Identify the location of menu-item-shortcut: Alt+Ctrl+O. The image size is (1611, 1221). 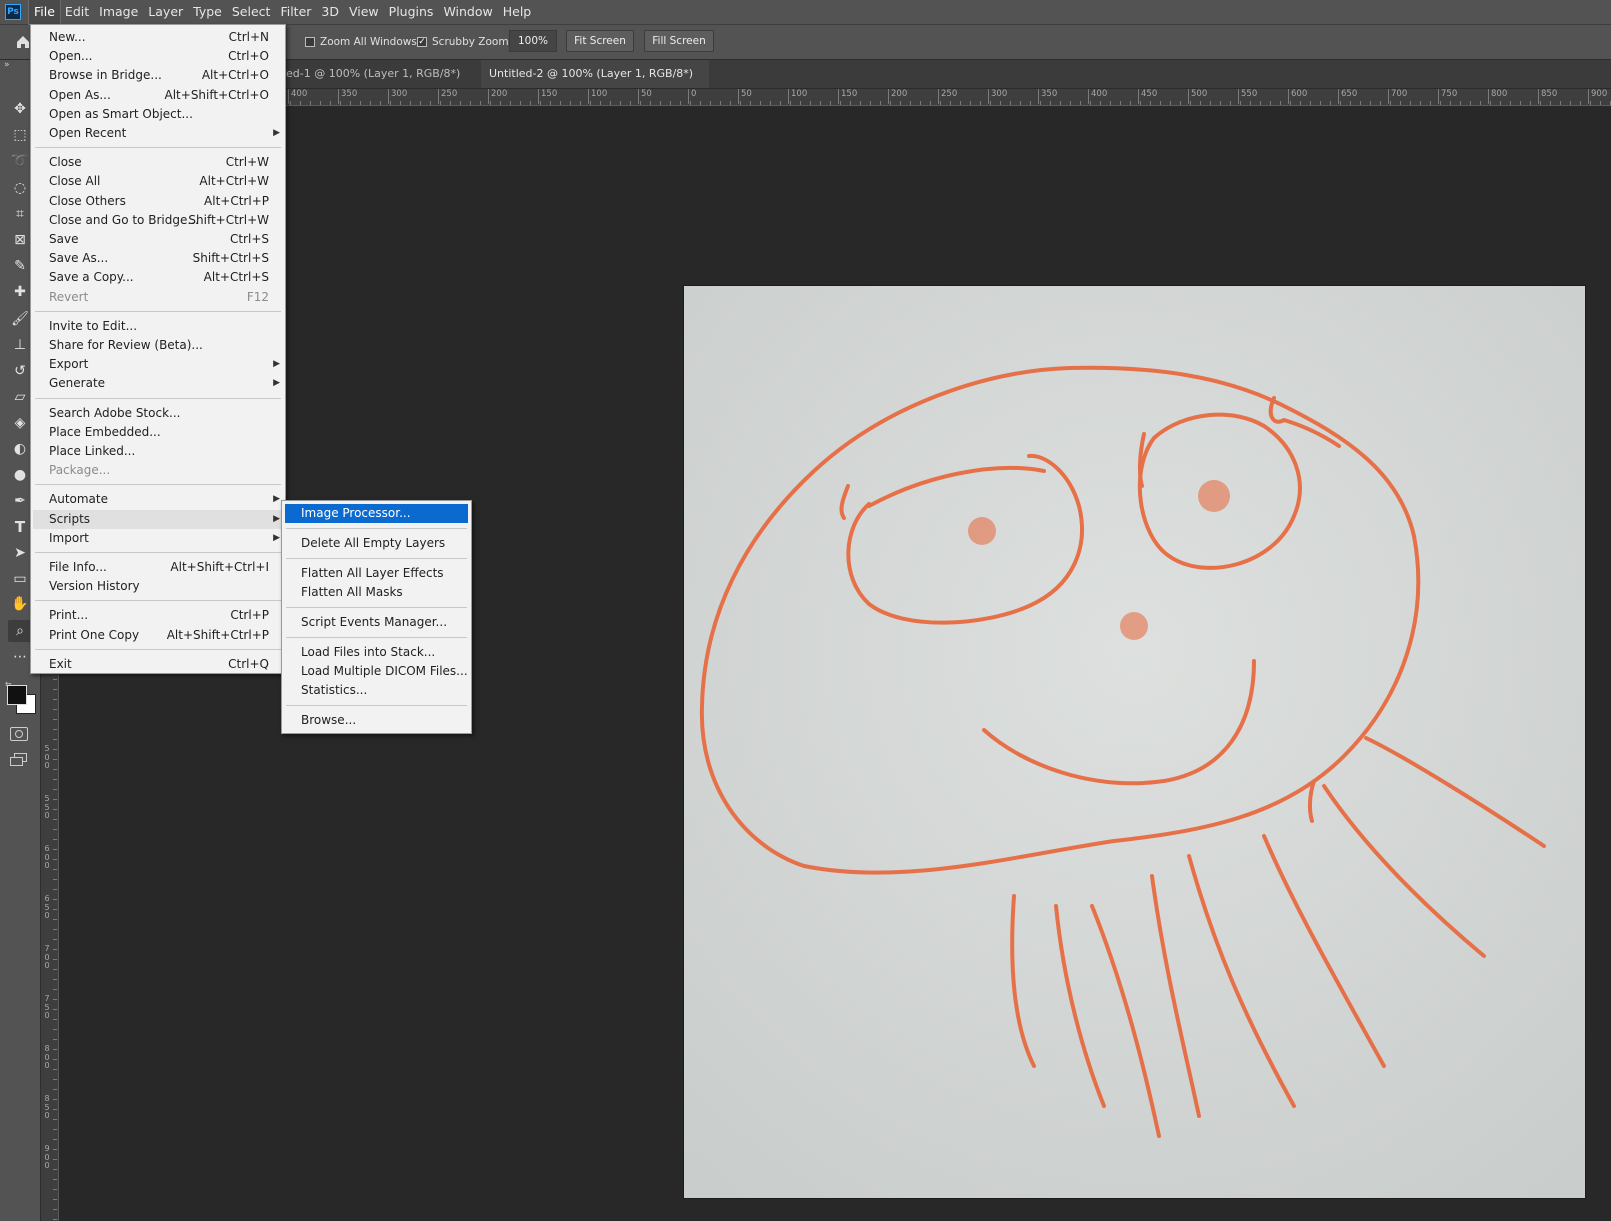
(235, 75).